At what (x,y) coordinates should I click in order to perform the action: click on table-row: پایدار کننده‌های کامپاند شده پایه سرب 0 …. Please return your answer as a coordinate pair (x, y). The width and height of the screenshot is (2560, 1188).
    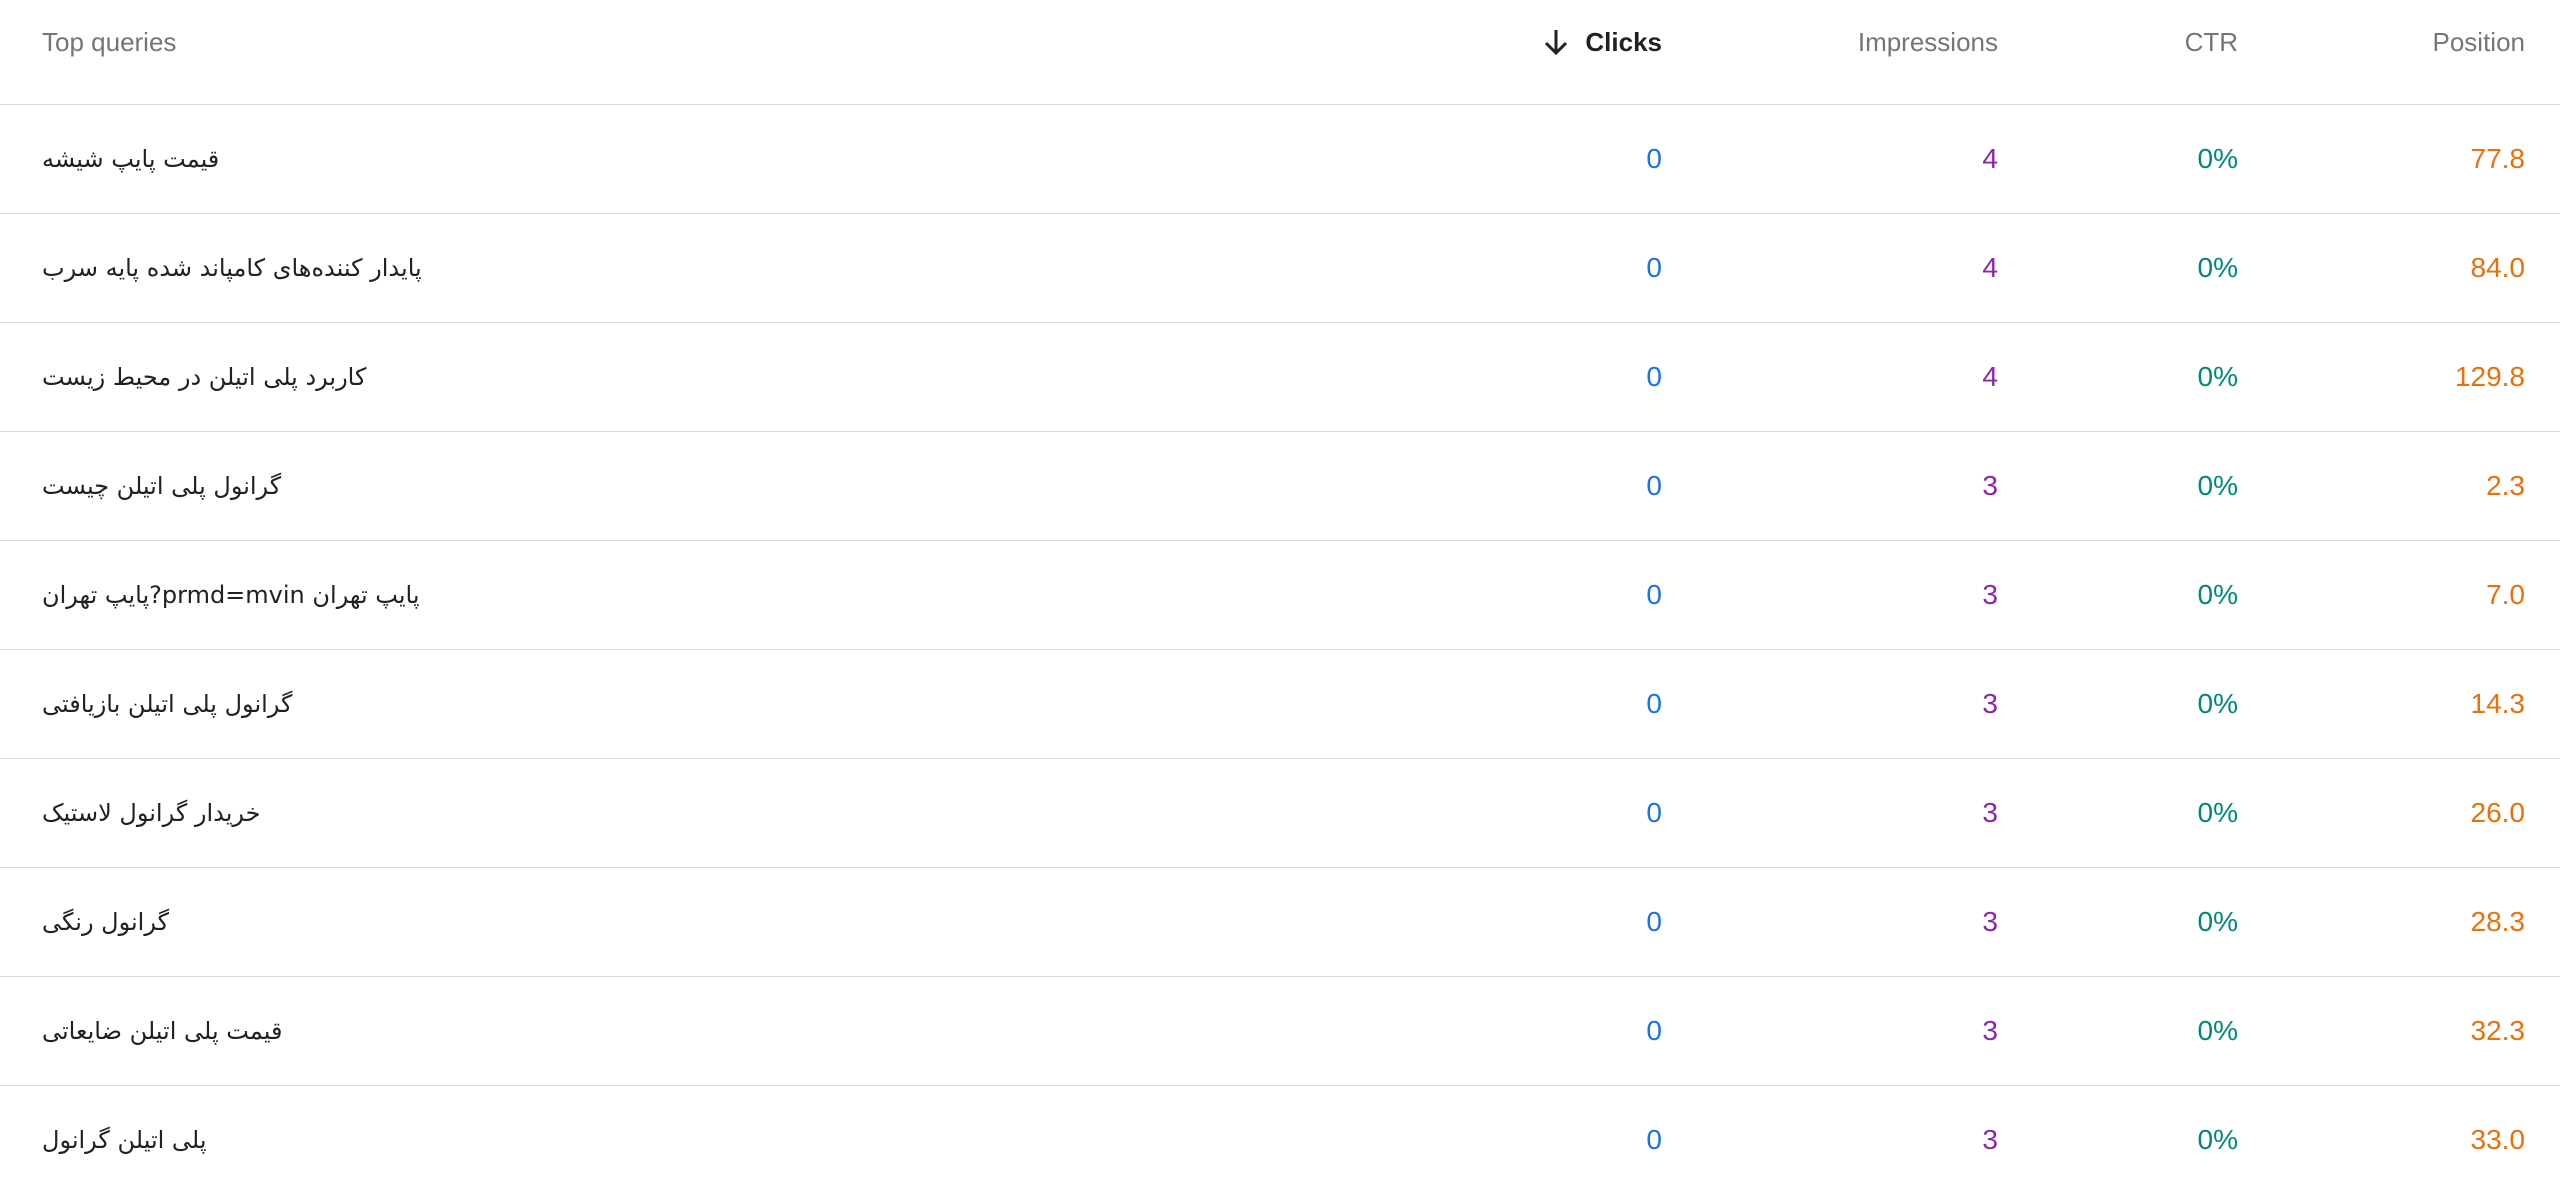
    Looking at the image, I should click on (1280, 268).